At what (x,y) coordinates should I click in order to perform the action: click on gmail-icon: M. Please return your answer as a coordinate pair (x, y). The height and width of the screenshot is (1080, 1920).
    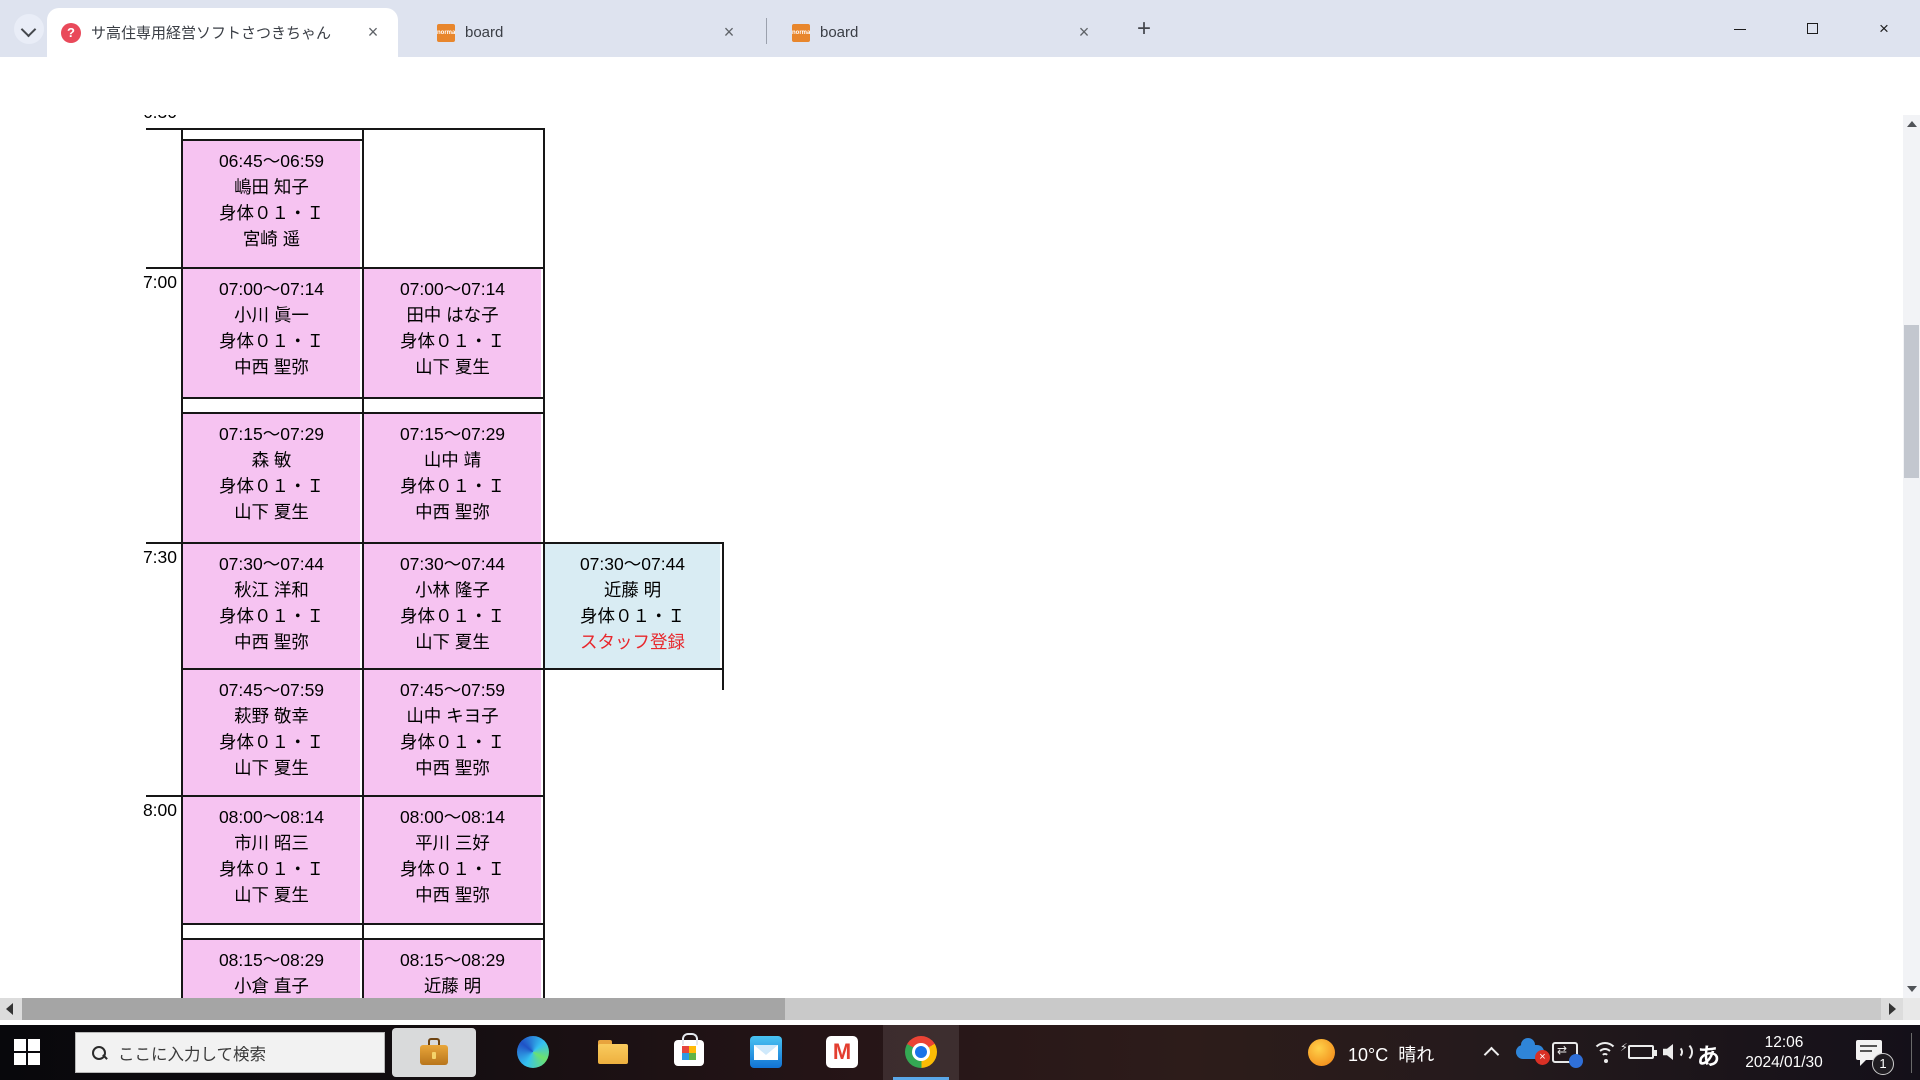
    Looking at the image, I should click on (842, 1052).